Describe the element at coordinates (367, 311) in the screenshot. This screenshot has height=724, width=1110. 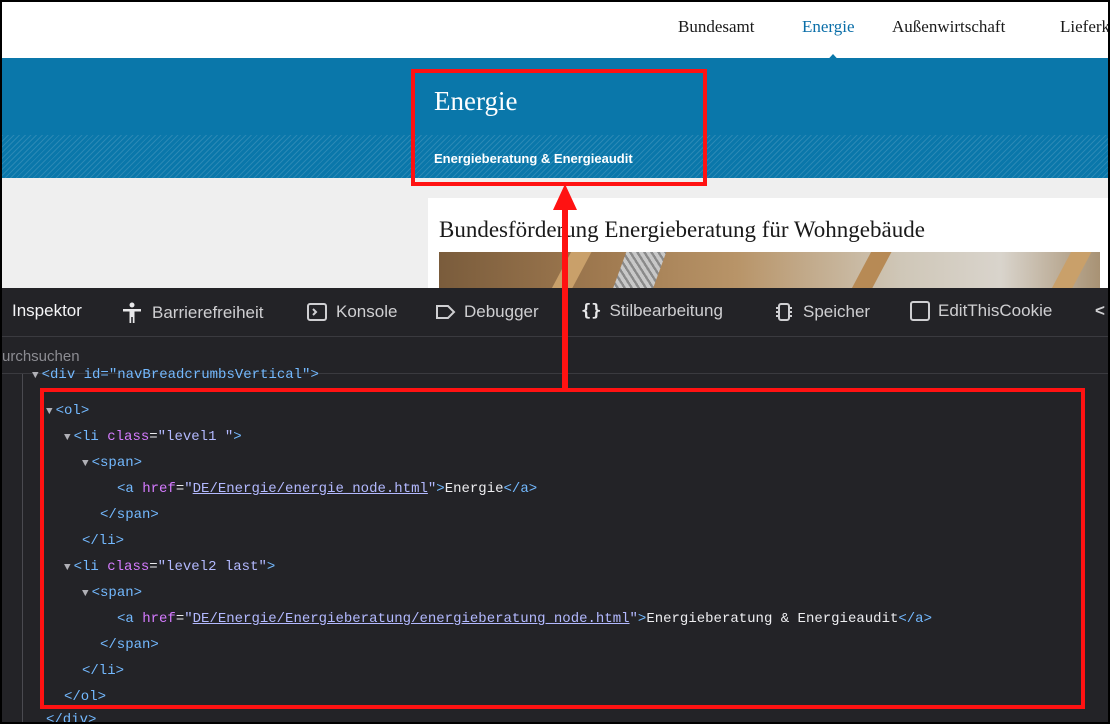
I see `tab-label: Konsole` at that location.